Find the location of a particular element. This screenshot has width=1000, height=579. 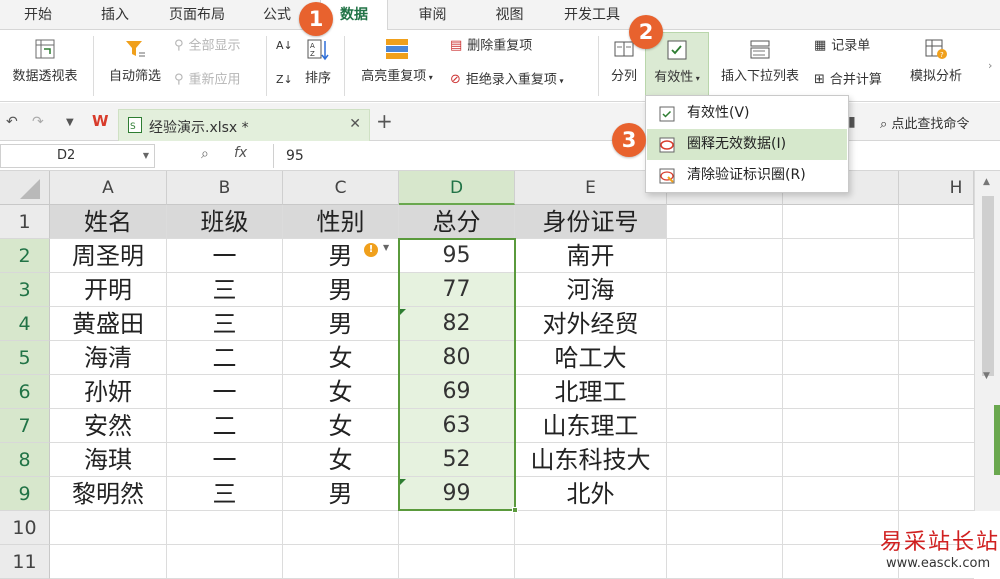

cell-c8: 女 is located at coordinates (341, 460).